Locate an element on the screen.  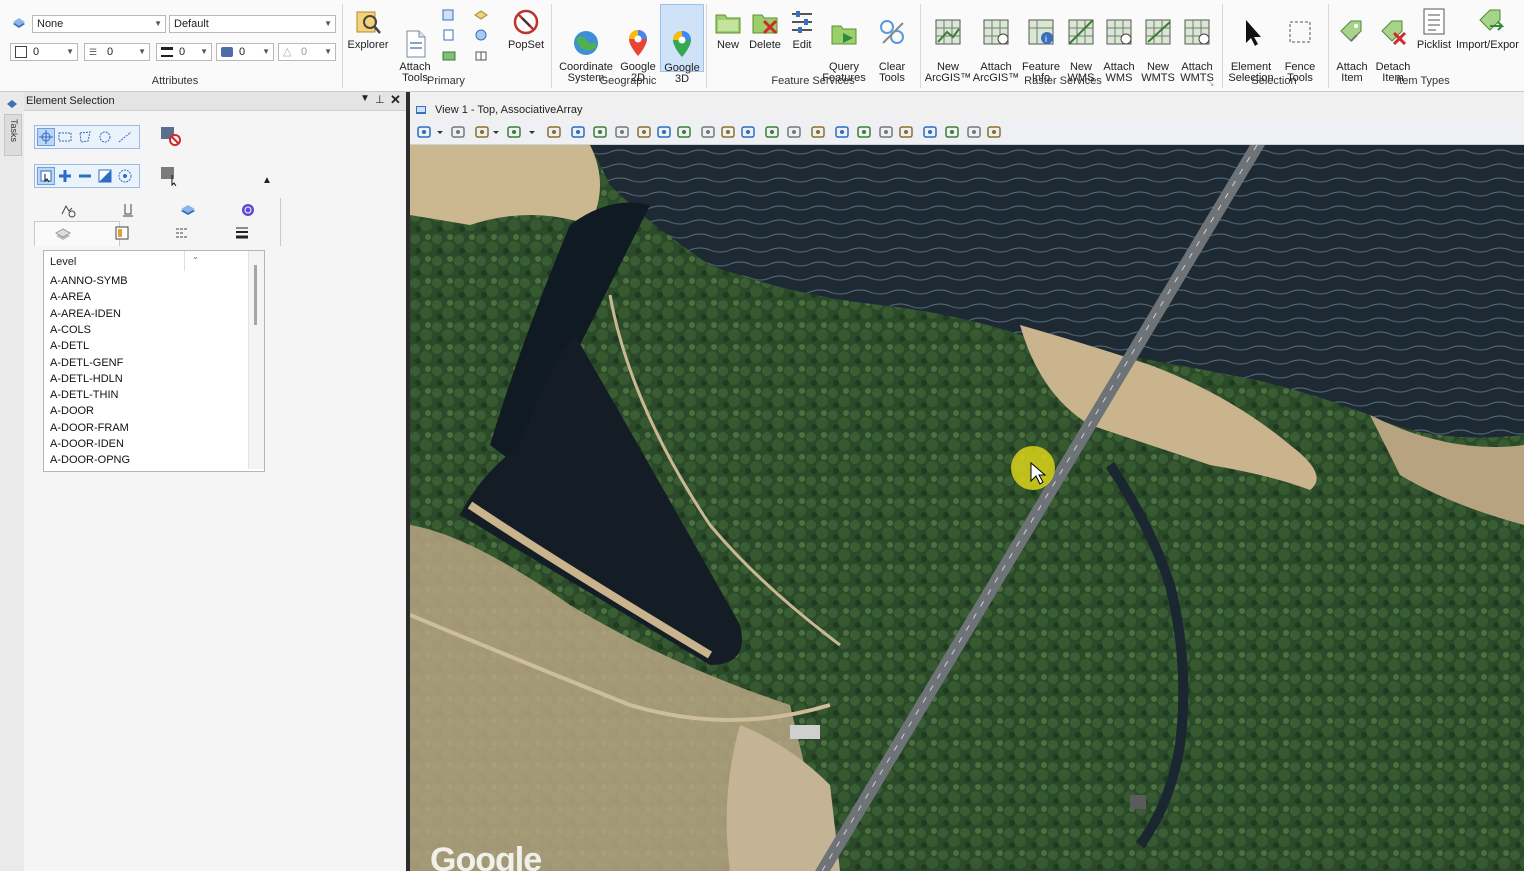
level-display-icon is located at coordinates (19, 23).